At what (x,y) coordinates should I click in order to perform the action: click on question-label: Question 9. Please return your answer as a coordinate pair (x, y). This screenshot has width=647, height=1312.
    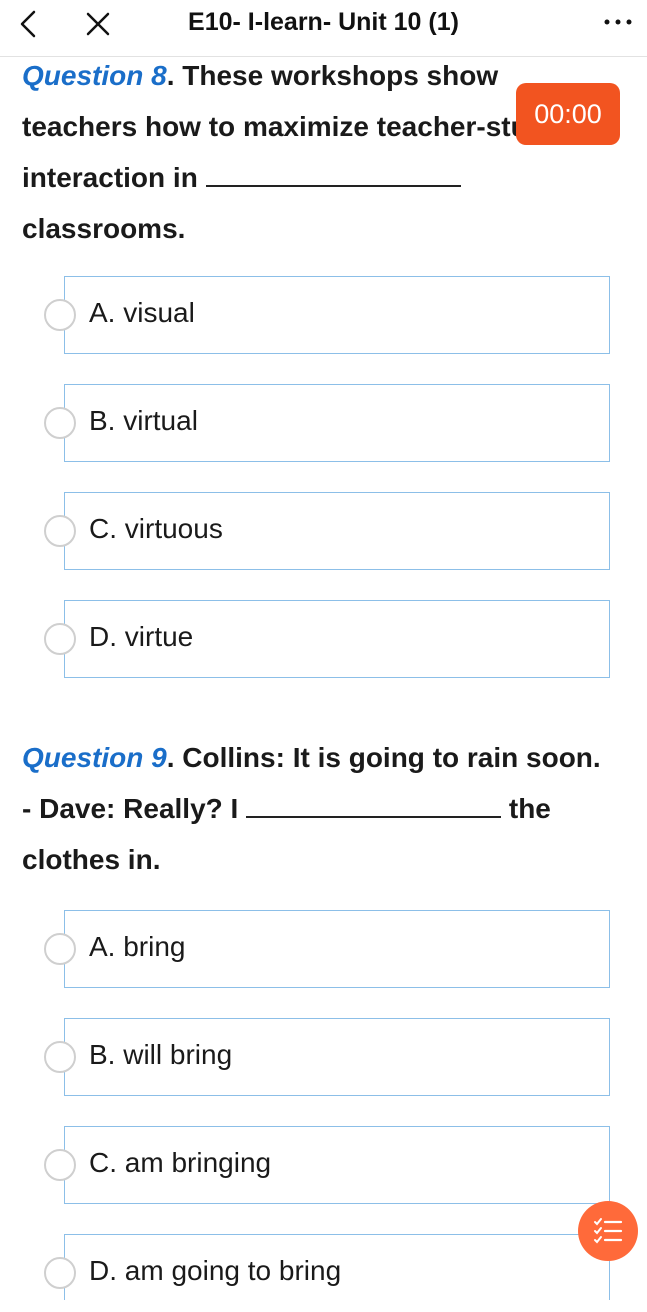
    Looking at the image, I should click on (94, 757).